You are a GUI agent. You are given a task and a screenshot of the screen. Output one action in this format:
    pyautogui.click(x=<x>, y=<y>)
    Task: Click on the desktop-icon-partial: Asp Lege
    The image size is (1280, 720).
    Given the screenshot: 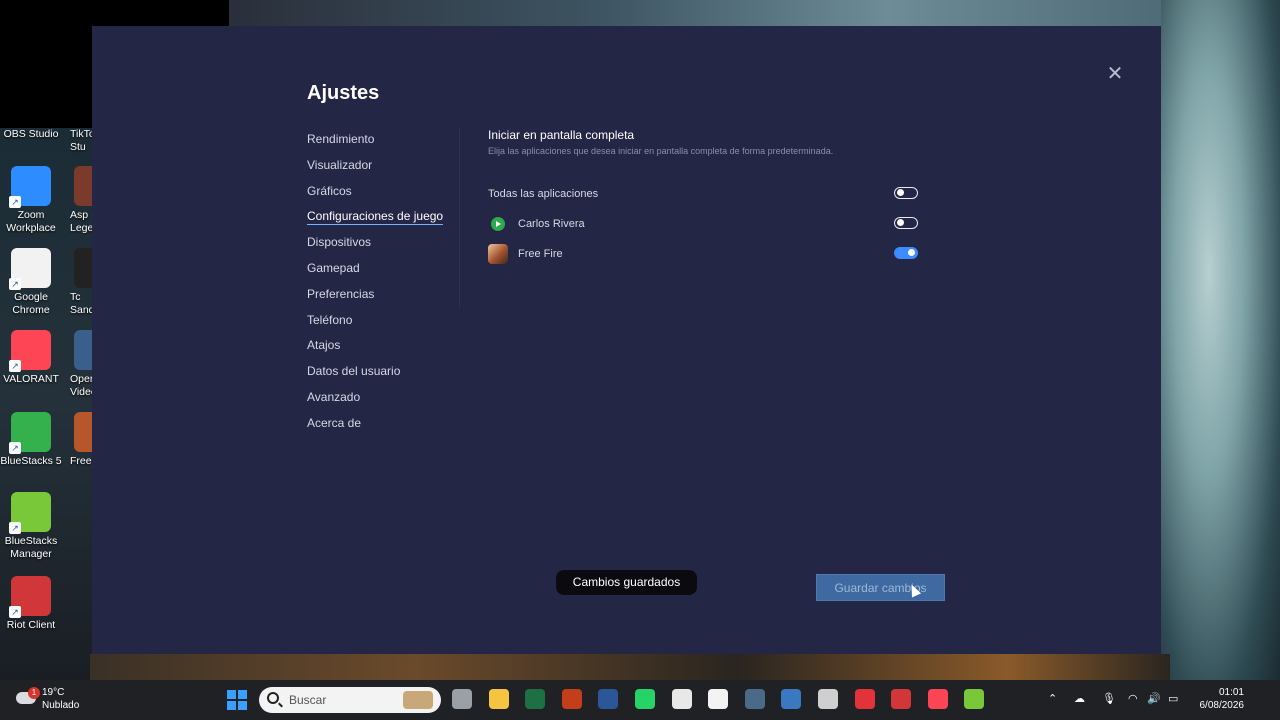 What is the action you would take?
    pyautogui.click(x=82, y=200)
    